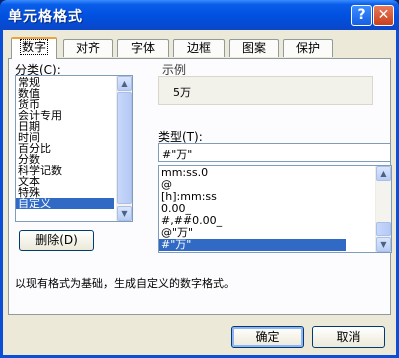 Image resolution: width=399 pixels, height=358 pixels. Describe the element at coordinates (74, 93) in the screenshot. I see `list-item: 数值` at that location.